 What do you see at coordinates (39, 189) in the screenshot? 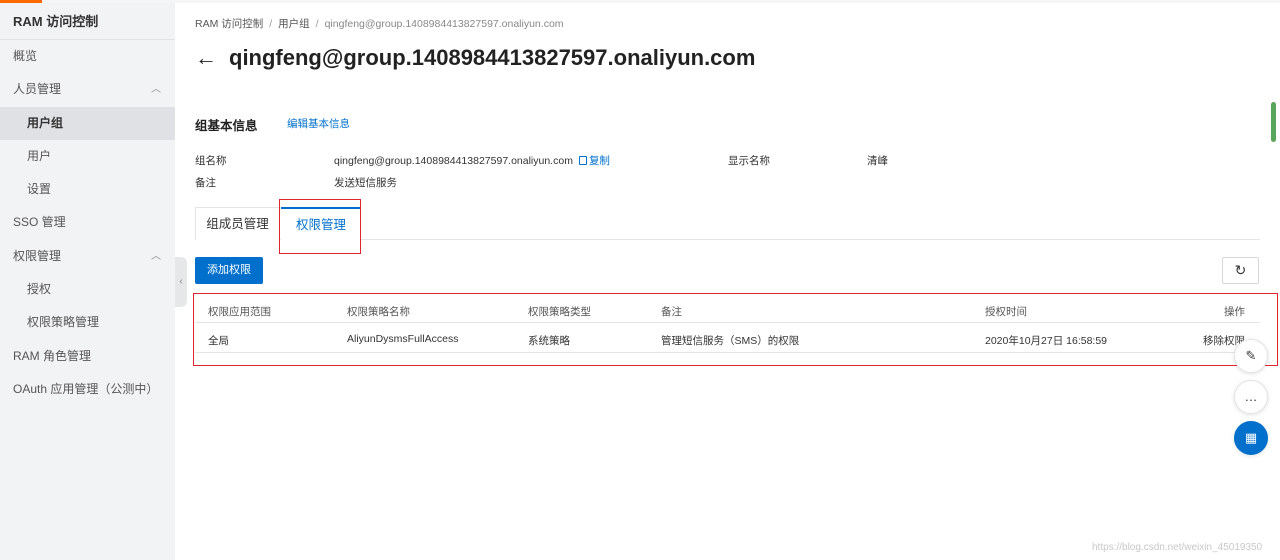
I see `sidebar-item-label: 设置` at bounding box center [39, 189].